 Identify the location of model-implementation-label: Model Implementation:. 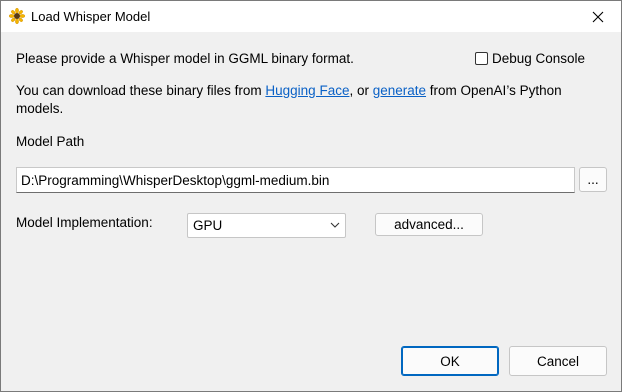
(84, 222).